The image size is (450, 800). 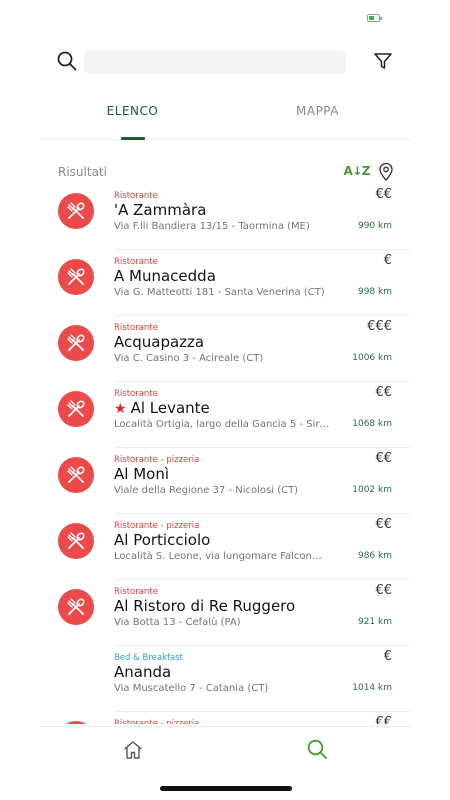 What do you see at coordinates (374, 226) in the screenshot?
I see `item-distance: 990 km` at bounding box center [374, 226].